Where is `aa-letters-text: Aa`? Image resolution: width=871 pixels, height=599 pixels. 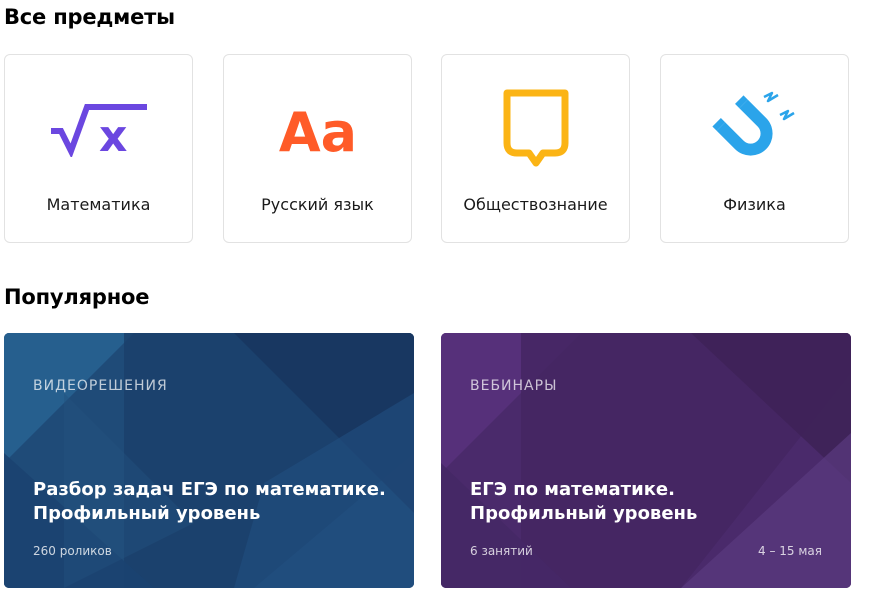 aa-letters-text: Aa is located at coordinates (317, 130).